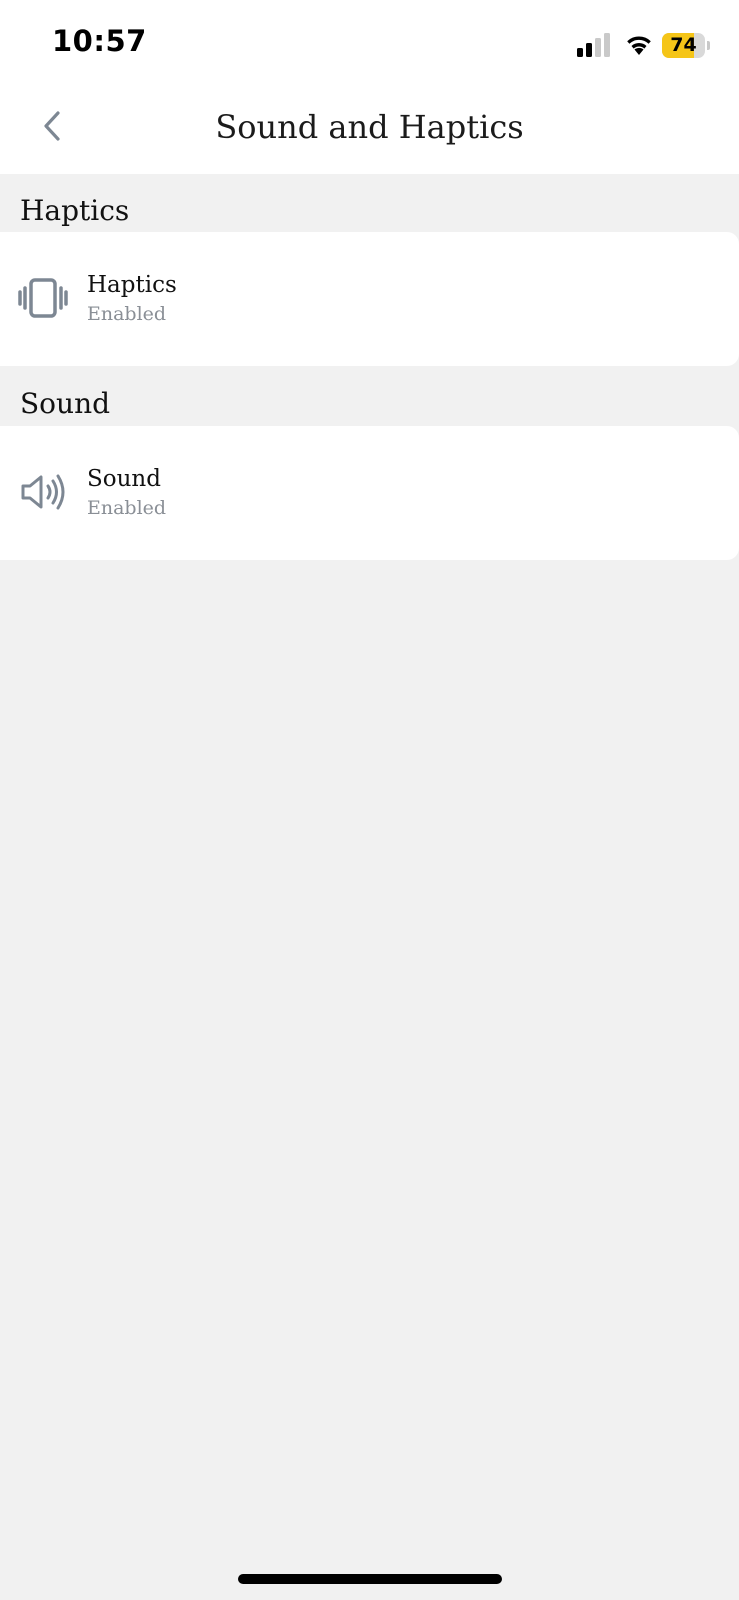  I want to click on section-heading-haptics: Haptics, so click(75, 210).